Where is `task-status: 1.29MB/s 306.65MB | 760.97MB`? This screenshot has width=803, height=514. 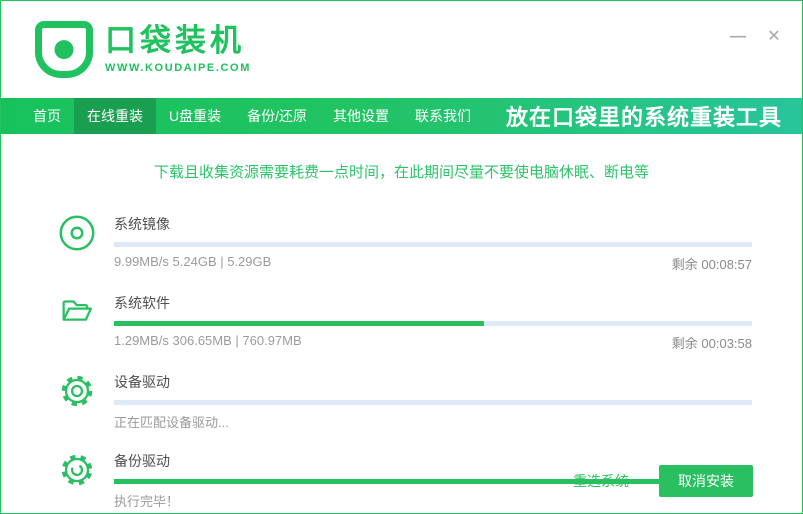
task-status: 1.29MB/s 306.65MB | 760.97MB is located at coordinates (208, 340).